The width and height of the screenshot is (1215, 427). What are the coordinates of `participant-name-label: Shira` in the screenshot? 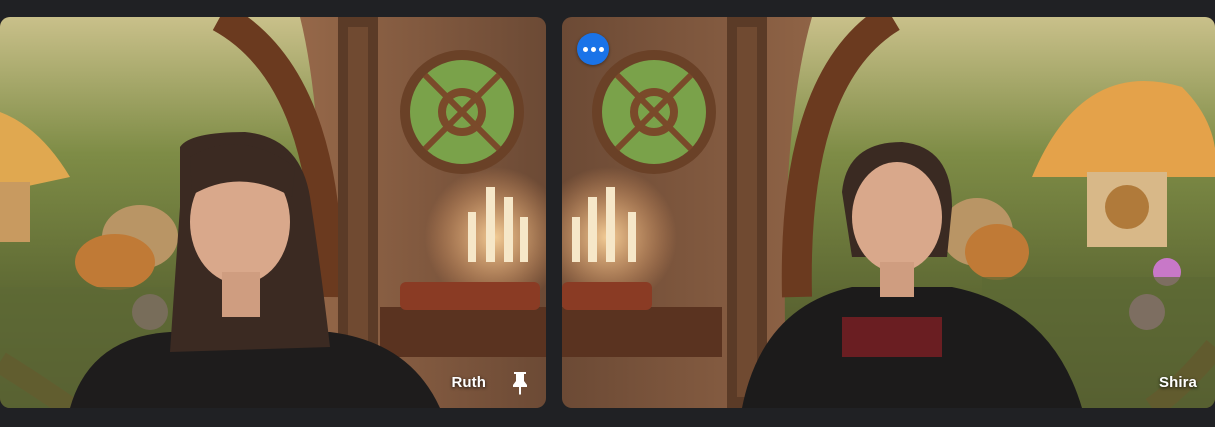 It's located at (1177, 382).